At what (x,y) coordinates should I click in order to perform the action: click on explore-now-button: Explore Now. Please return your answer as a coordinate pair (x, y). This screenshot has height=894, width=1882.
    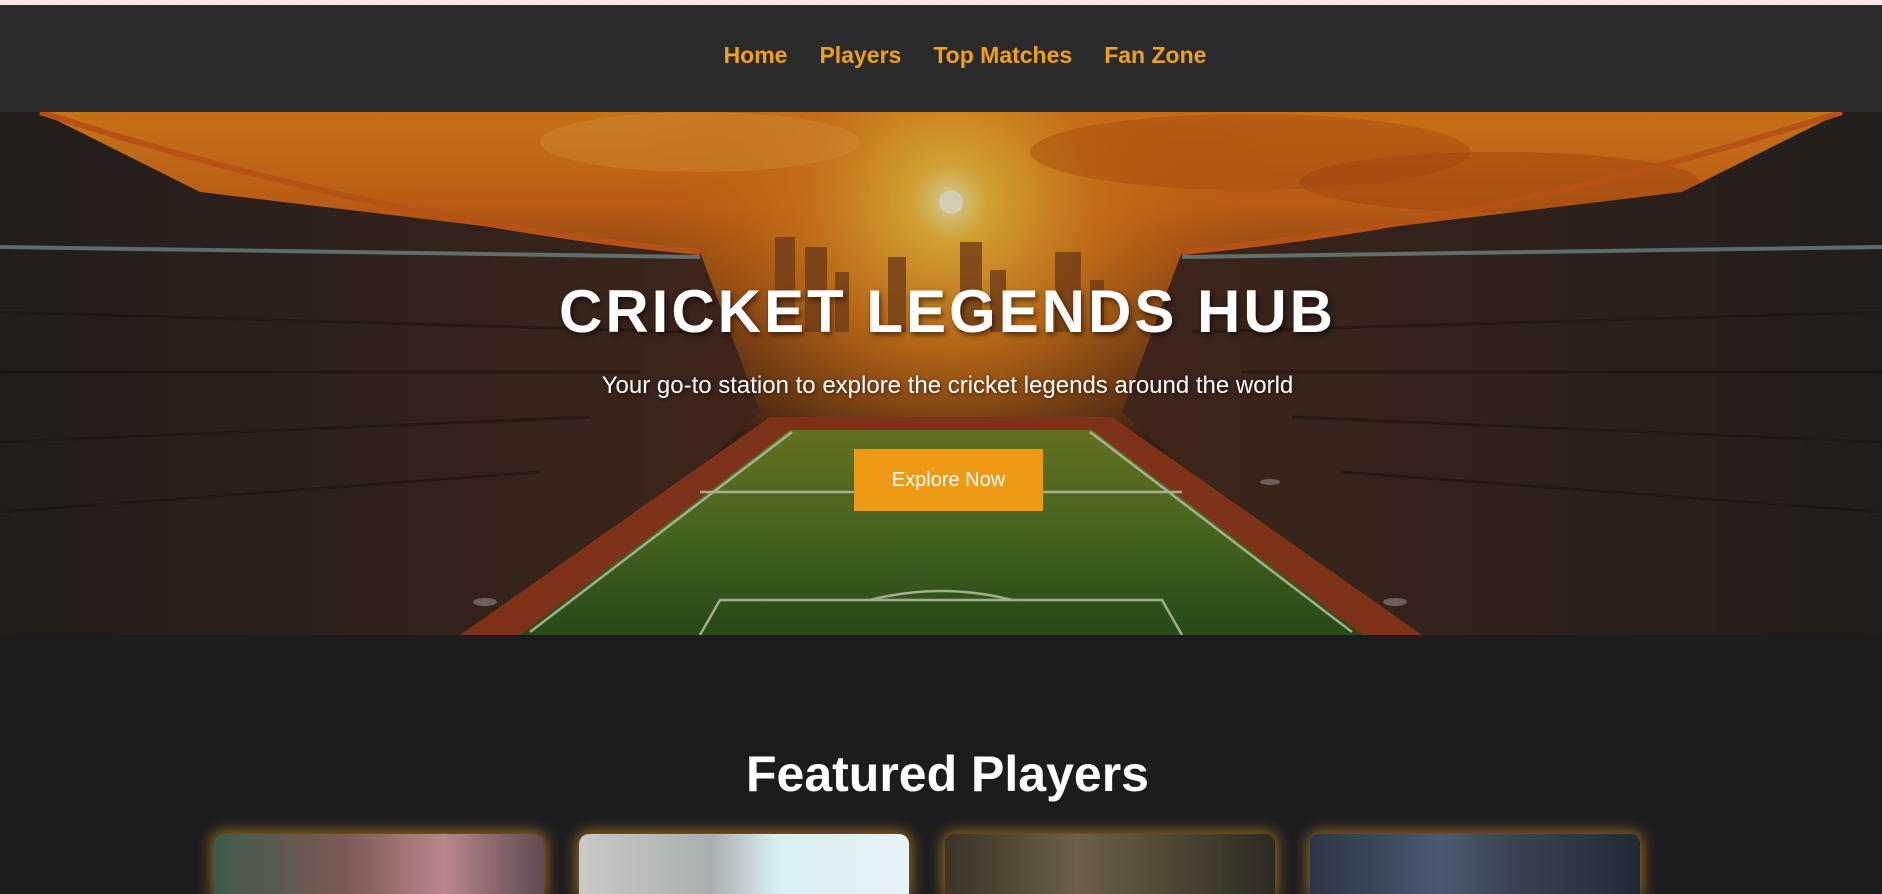
    Looking at the image, I should click on (948, 480).